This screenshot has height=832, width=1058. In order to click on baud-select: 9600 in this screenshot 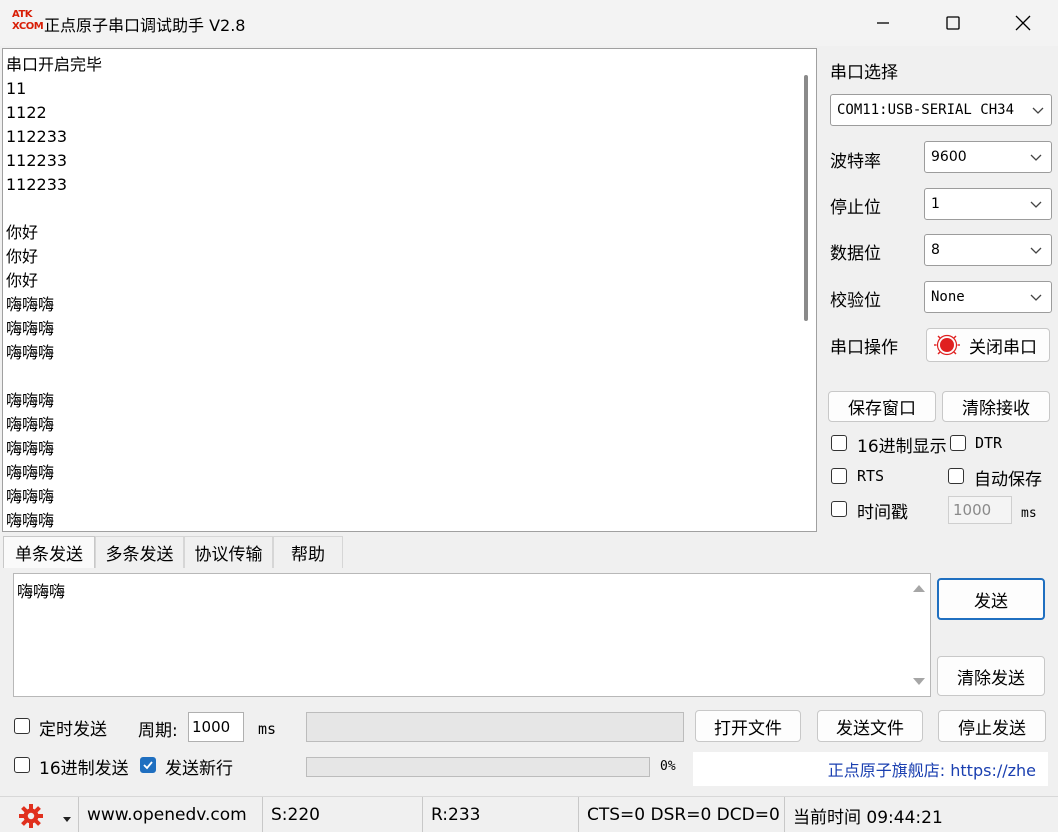, I will do `click(988, 157)`.